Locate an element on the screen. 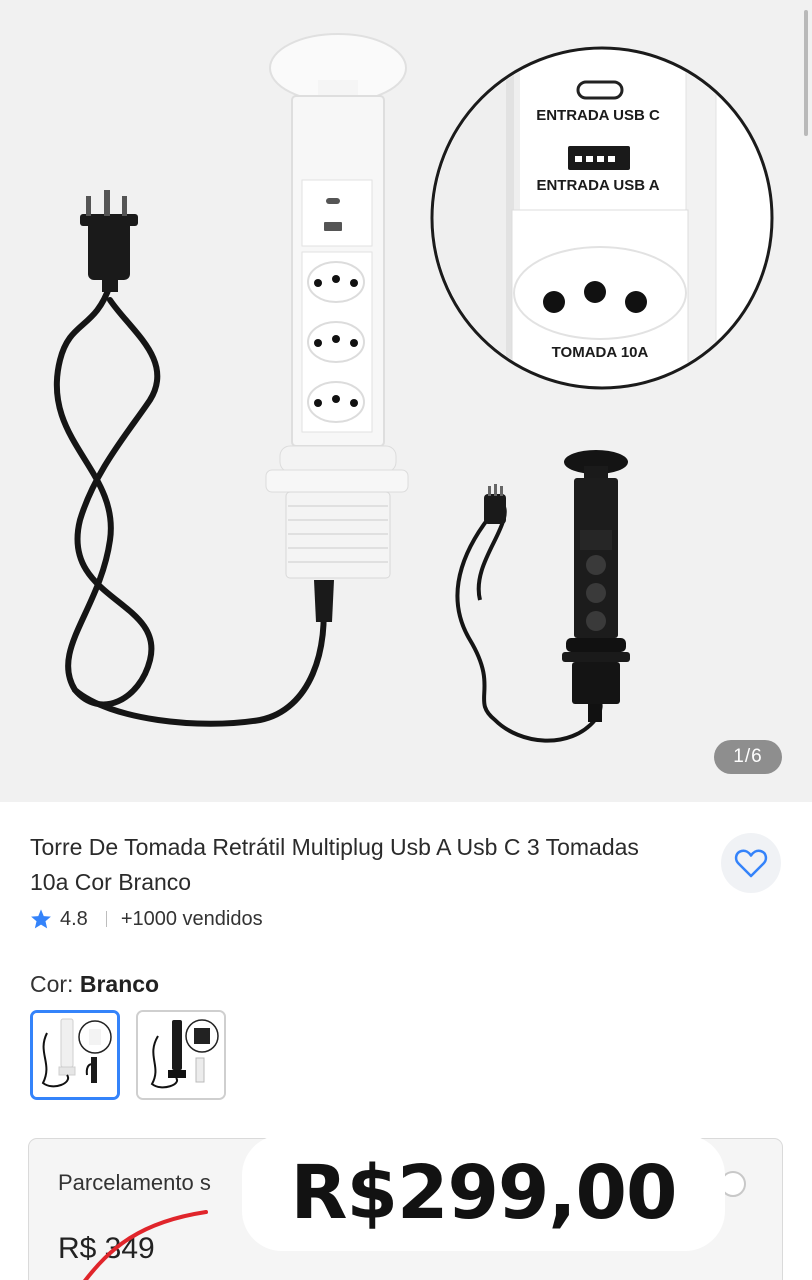  black-tower is located at coordinates (542, 596).